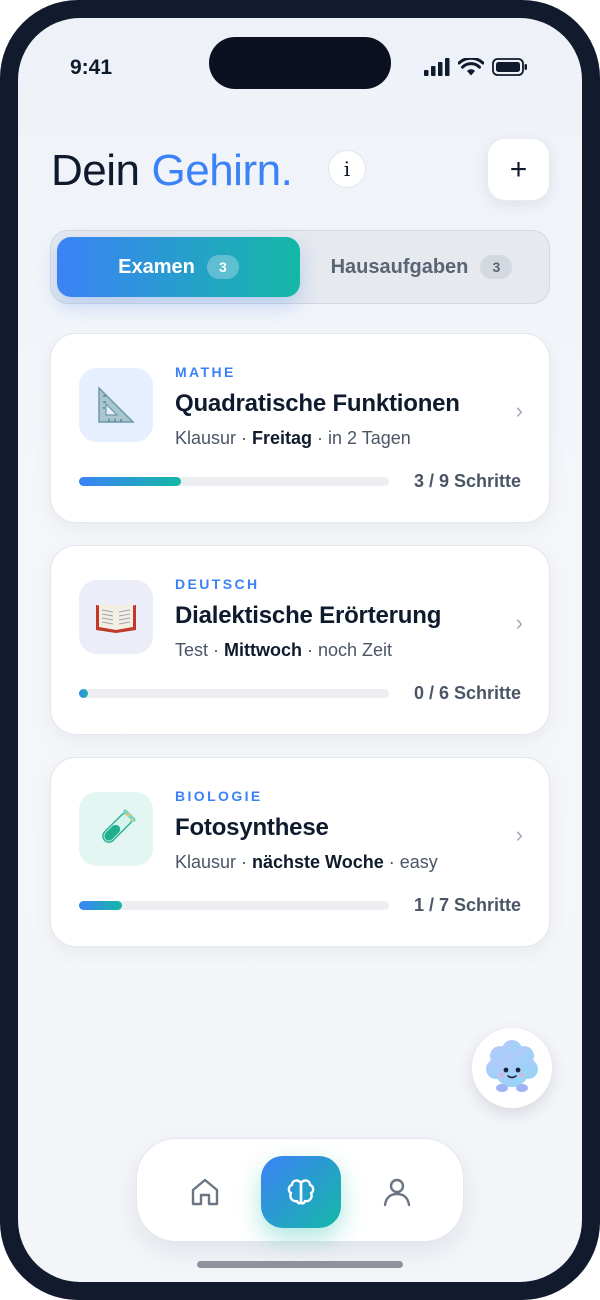  What do you see at coordinates (308, 615) in the screenshot?
I see `card-title: Dialektische Erörterung` at bounding box center [308, 615].